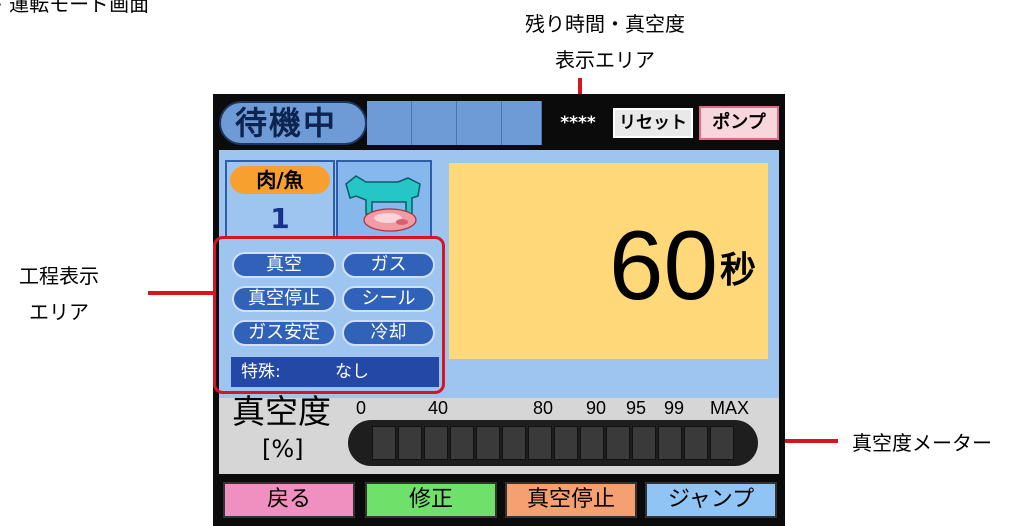 Image resolution: width=1025 pixels, height=526 pixels. Describe the element at coordinates (293, 123) in the screenshot. I see `status-title: 待機中` at that location.